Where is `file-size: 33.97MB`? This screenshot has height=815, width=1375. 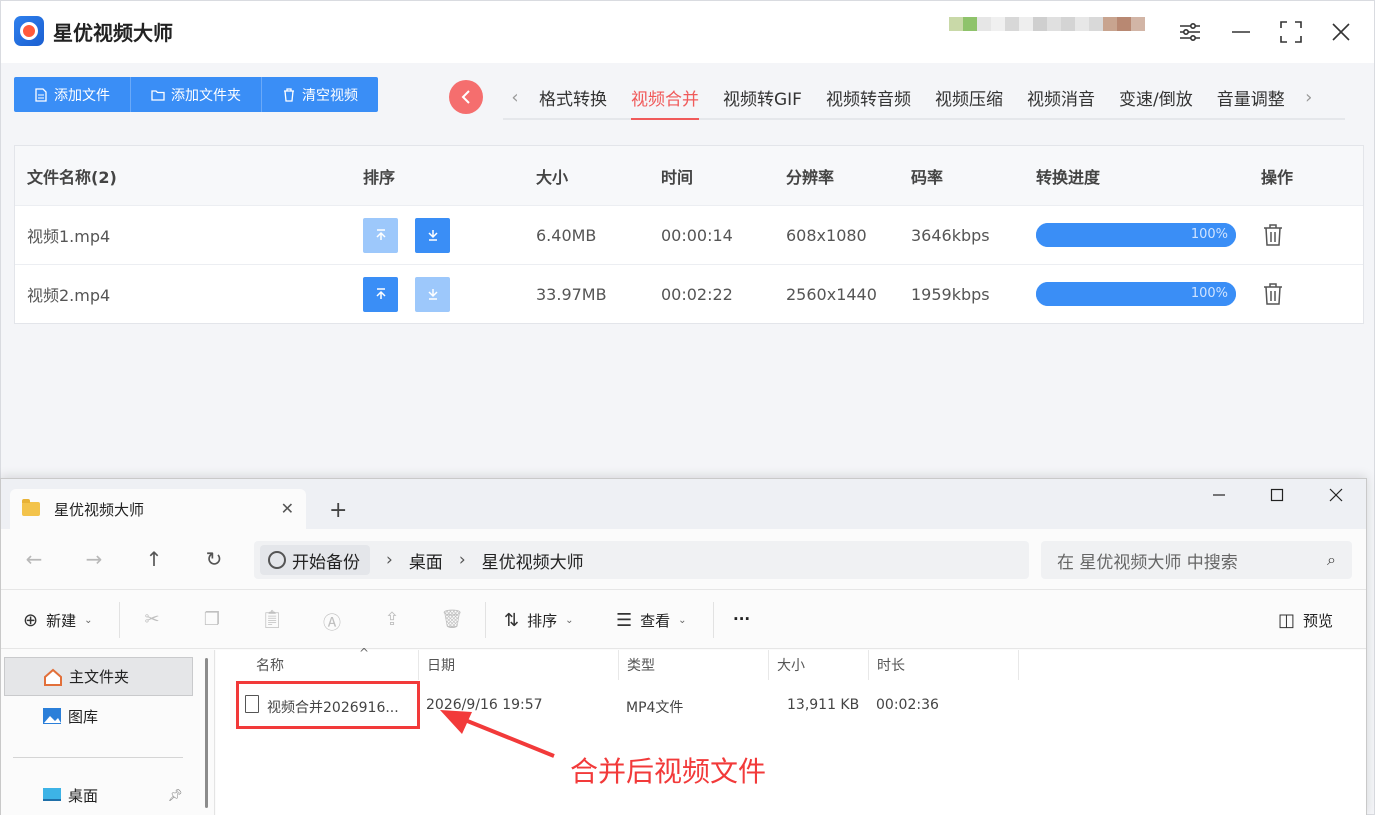 file-size: 33.97MB is located at coordinates (571, 294).